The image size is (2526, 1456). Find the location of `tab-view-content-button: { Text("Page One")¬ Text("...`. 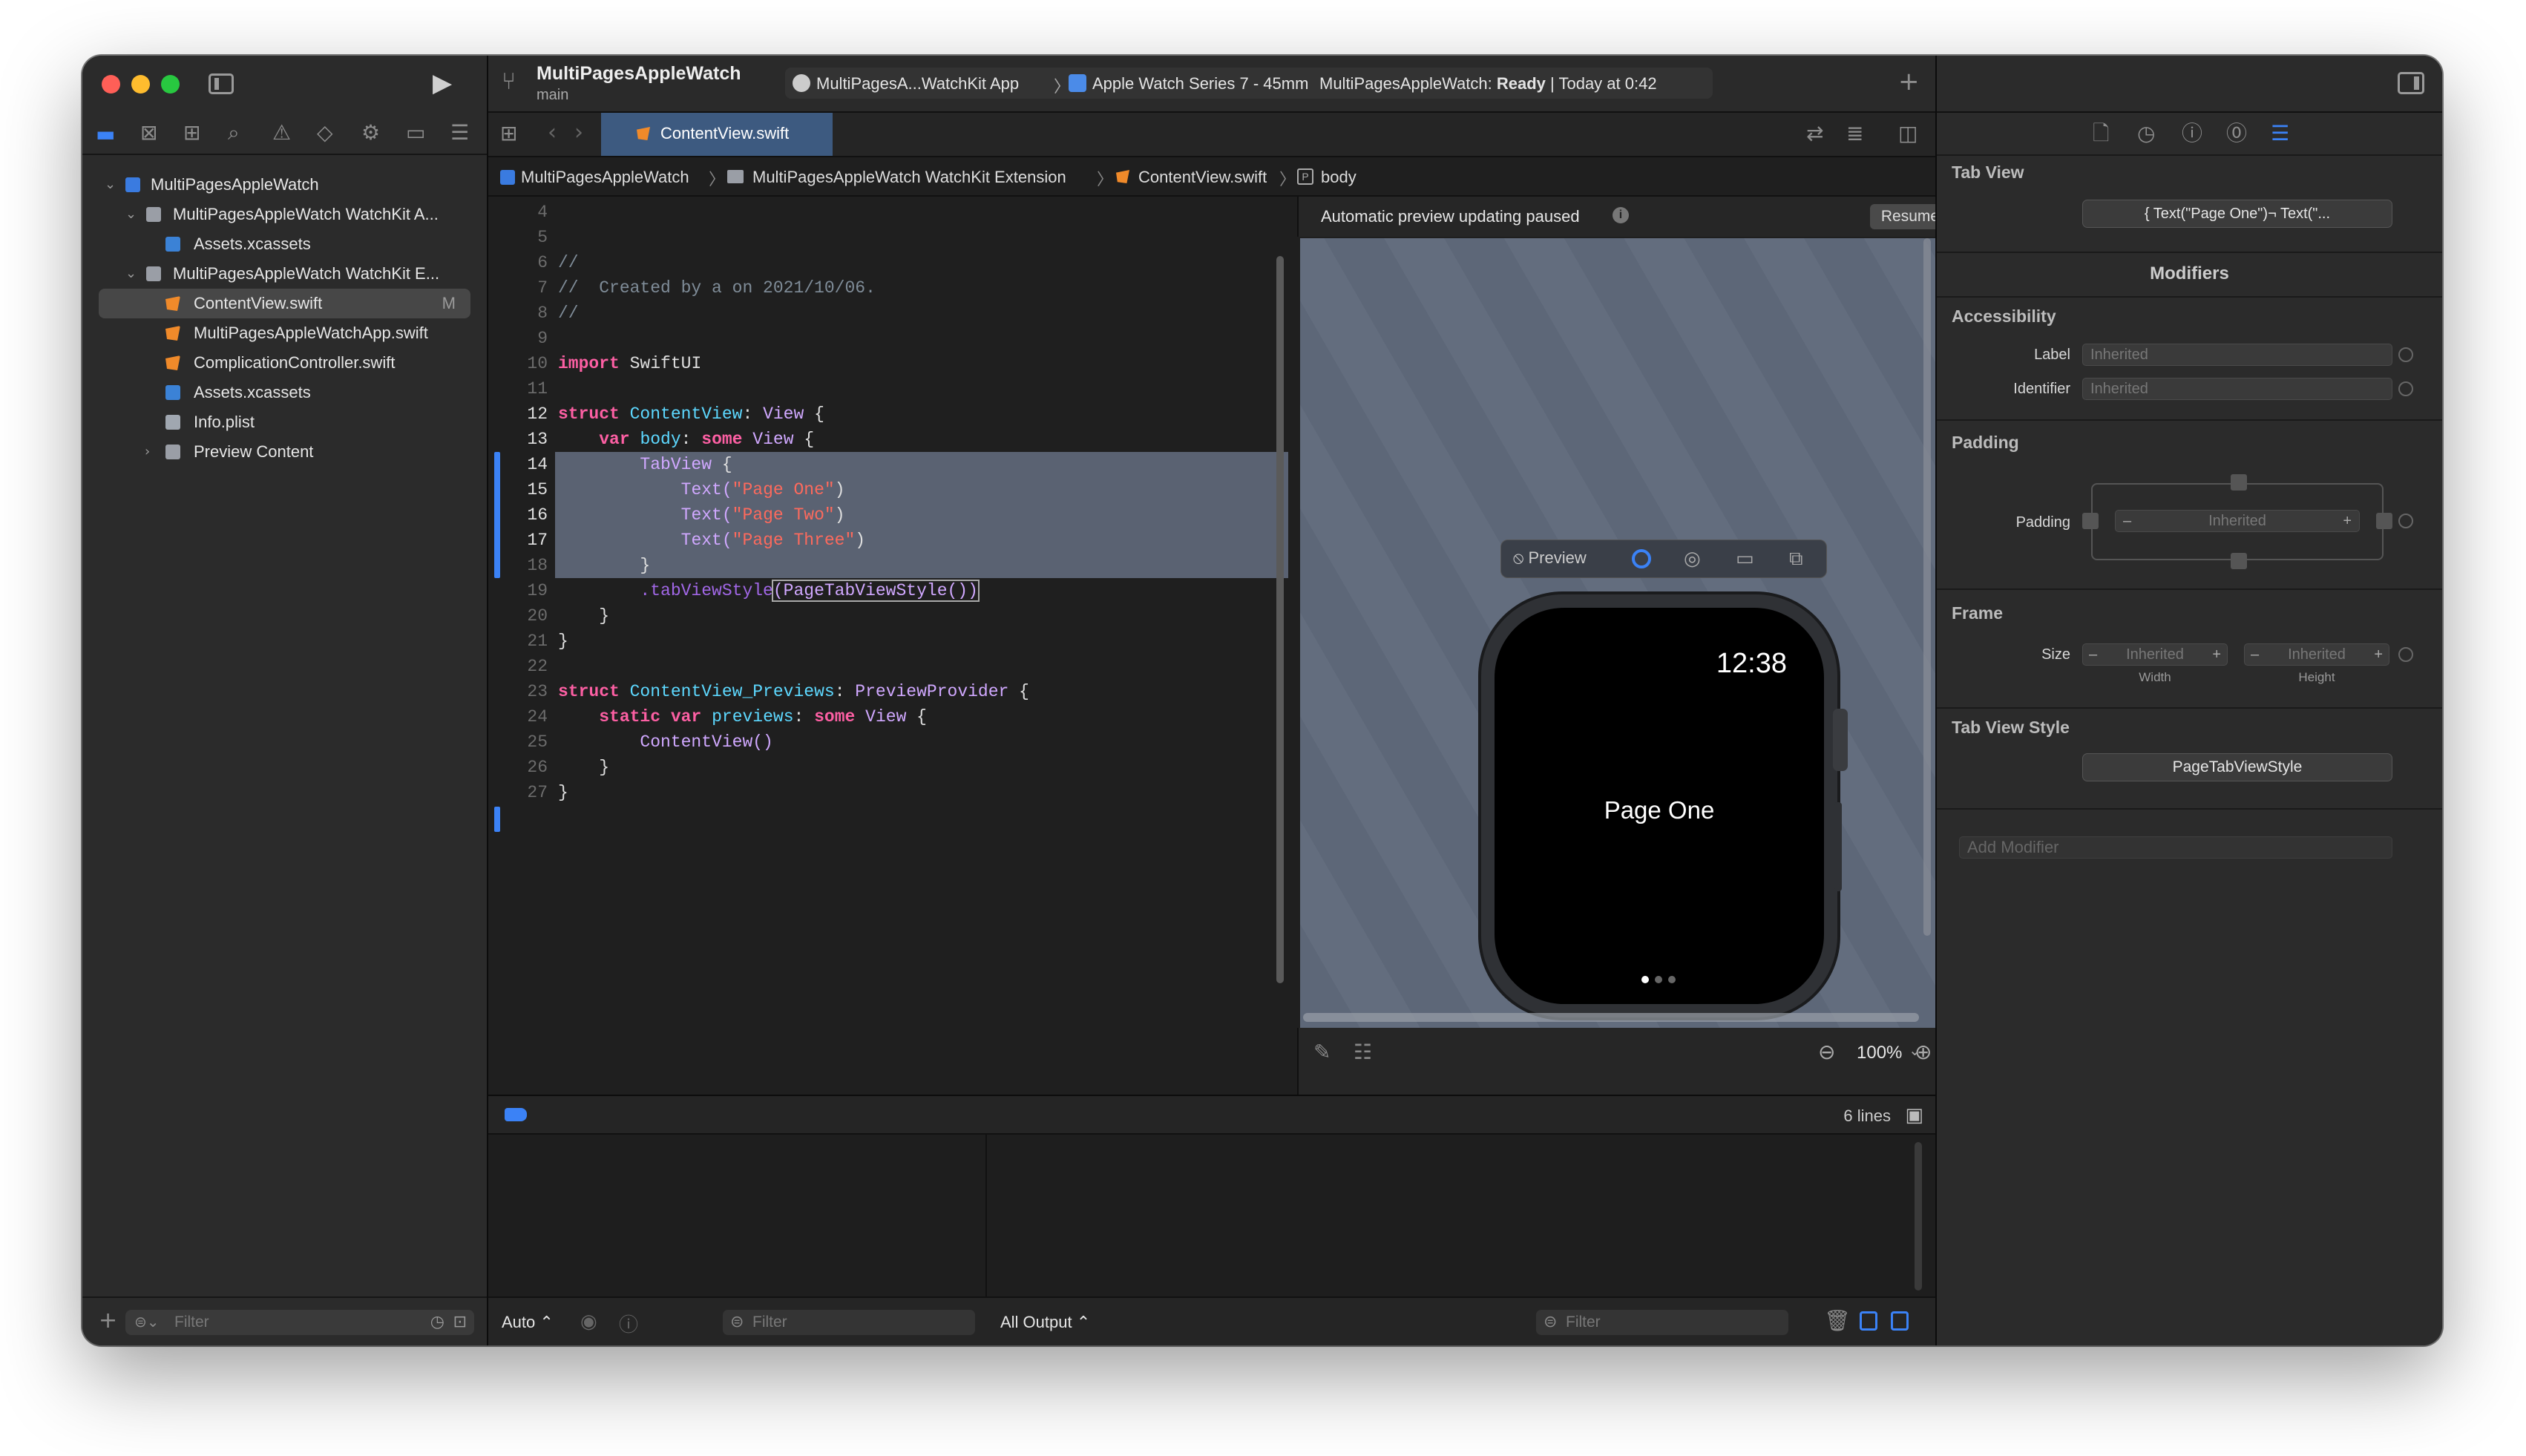

tab-view-content-button: { Text("Page One")¬ Text("... is located at coordinates (2237, 214).